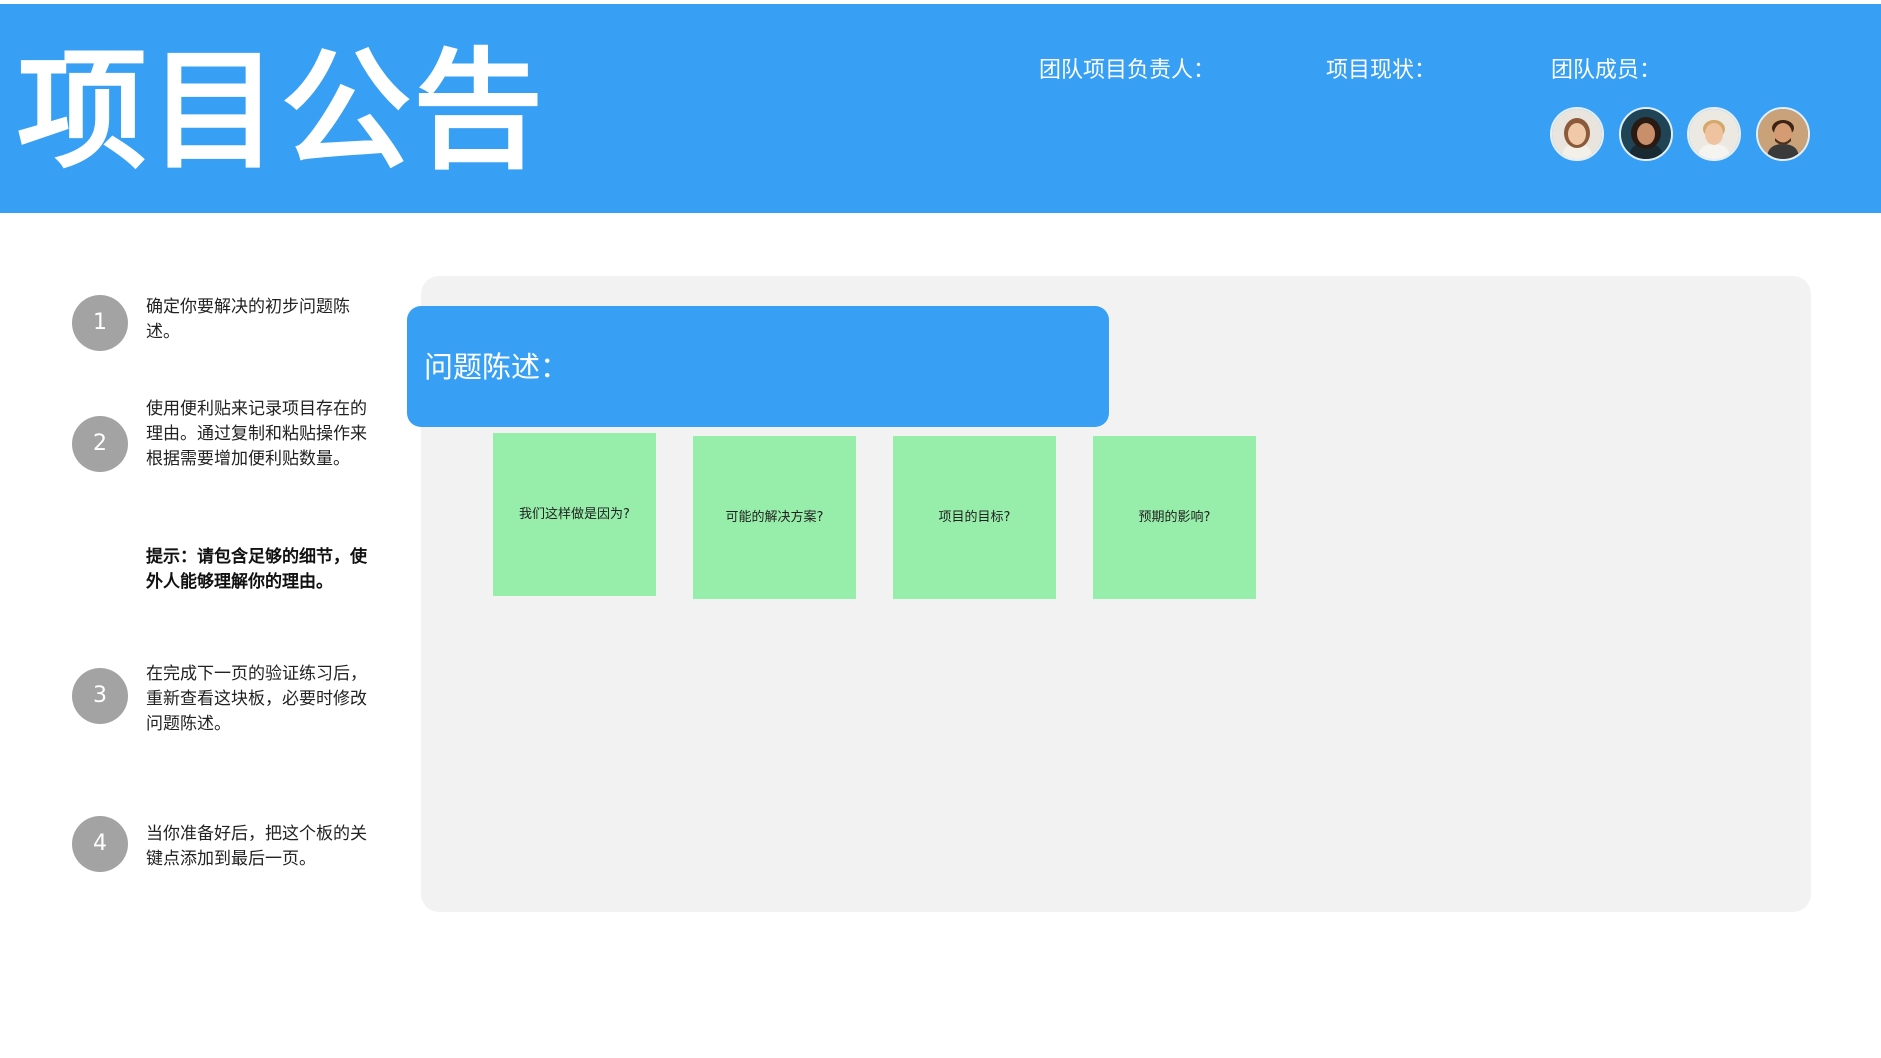 The width and height of the screenshot is (1881, 1058). I want to click on sticky-note-goal: 项目的目标?, so click(974, 517).